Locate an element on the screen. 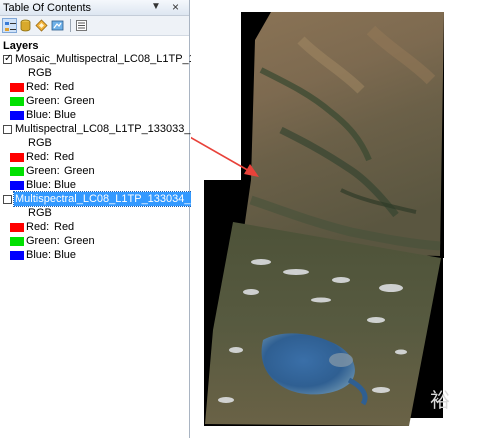  watermark-text: 裕 is located at coordinates (440, 400).